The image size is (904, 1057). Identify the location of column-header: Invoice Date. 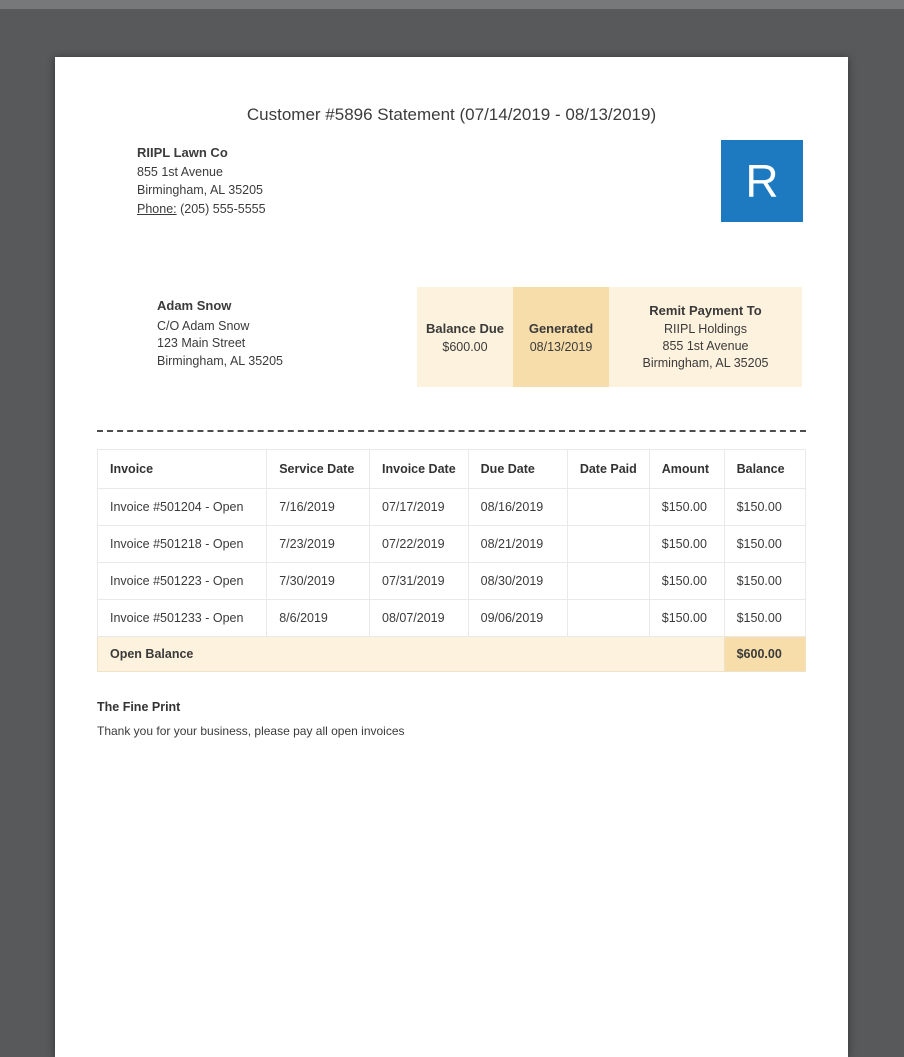
(419, 469).